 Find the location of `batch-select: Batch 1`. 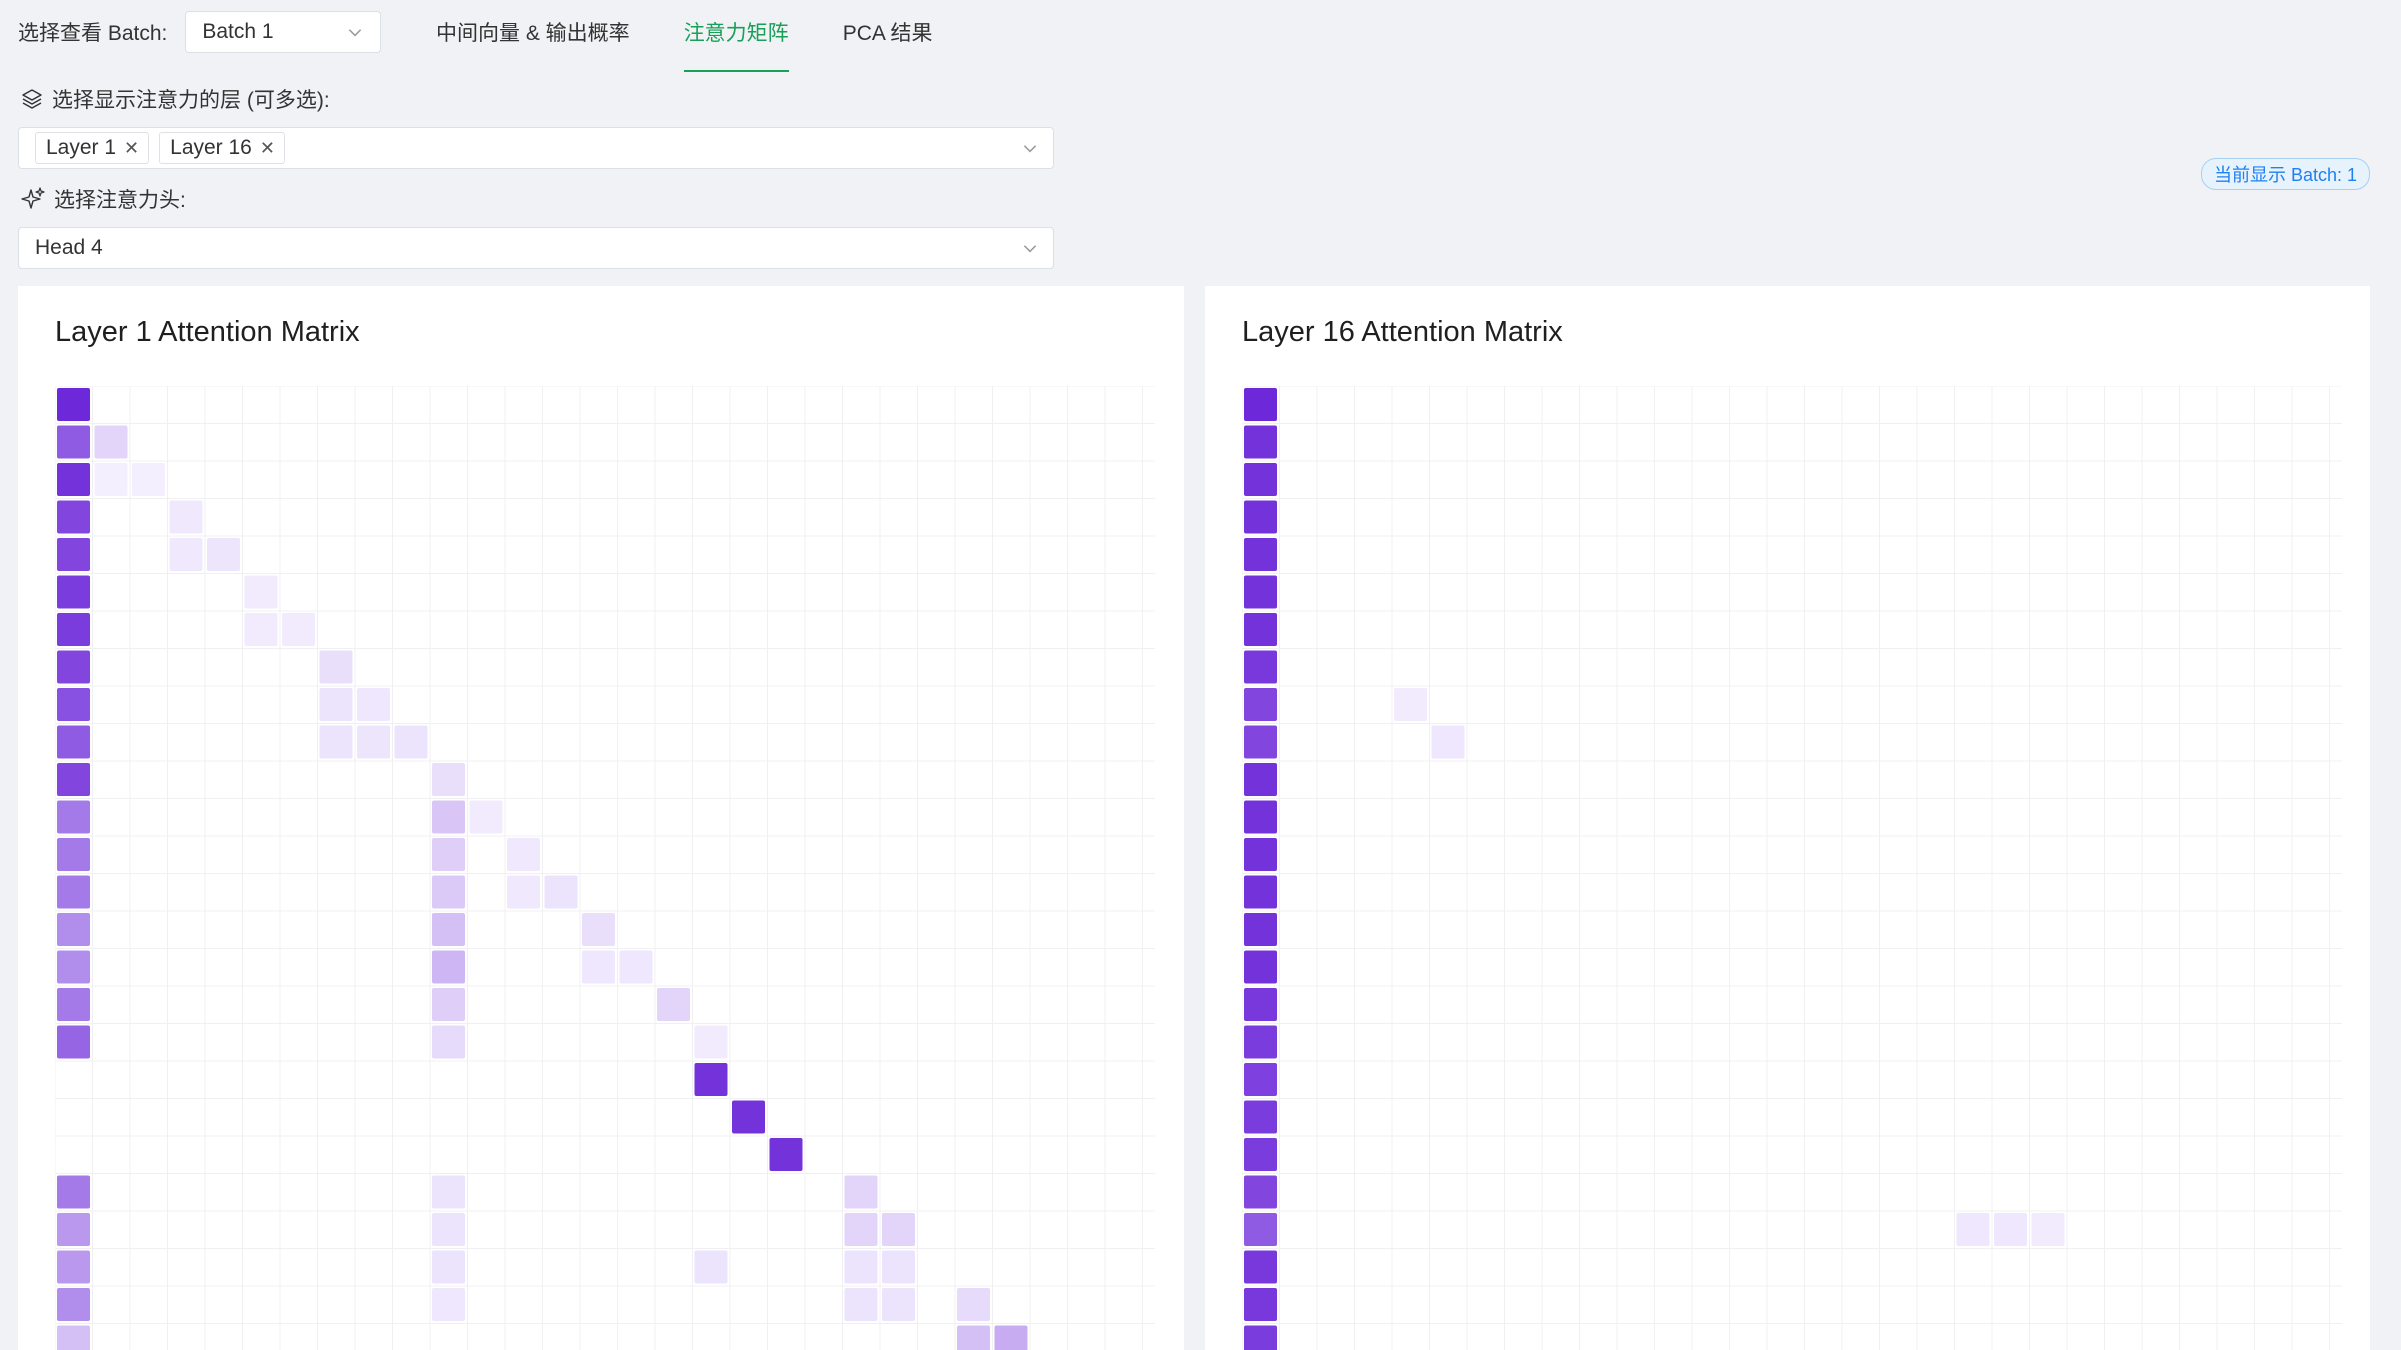

batch-select: Batch 1 is located at coordinates (283, 32).